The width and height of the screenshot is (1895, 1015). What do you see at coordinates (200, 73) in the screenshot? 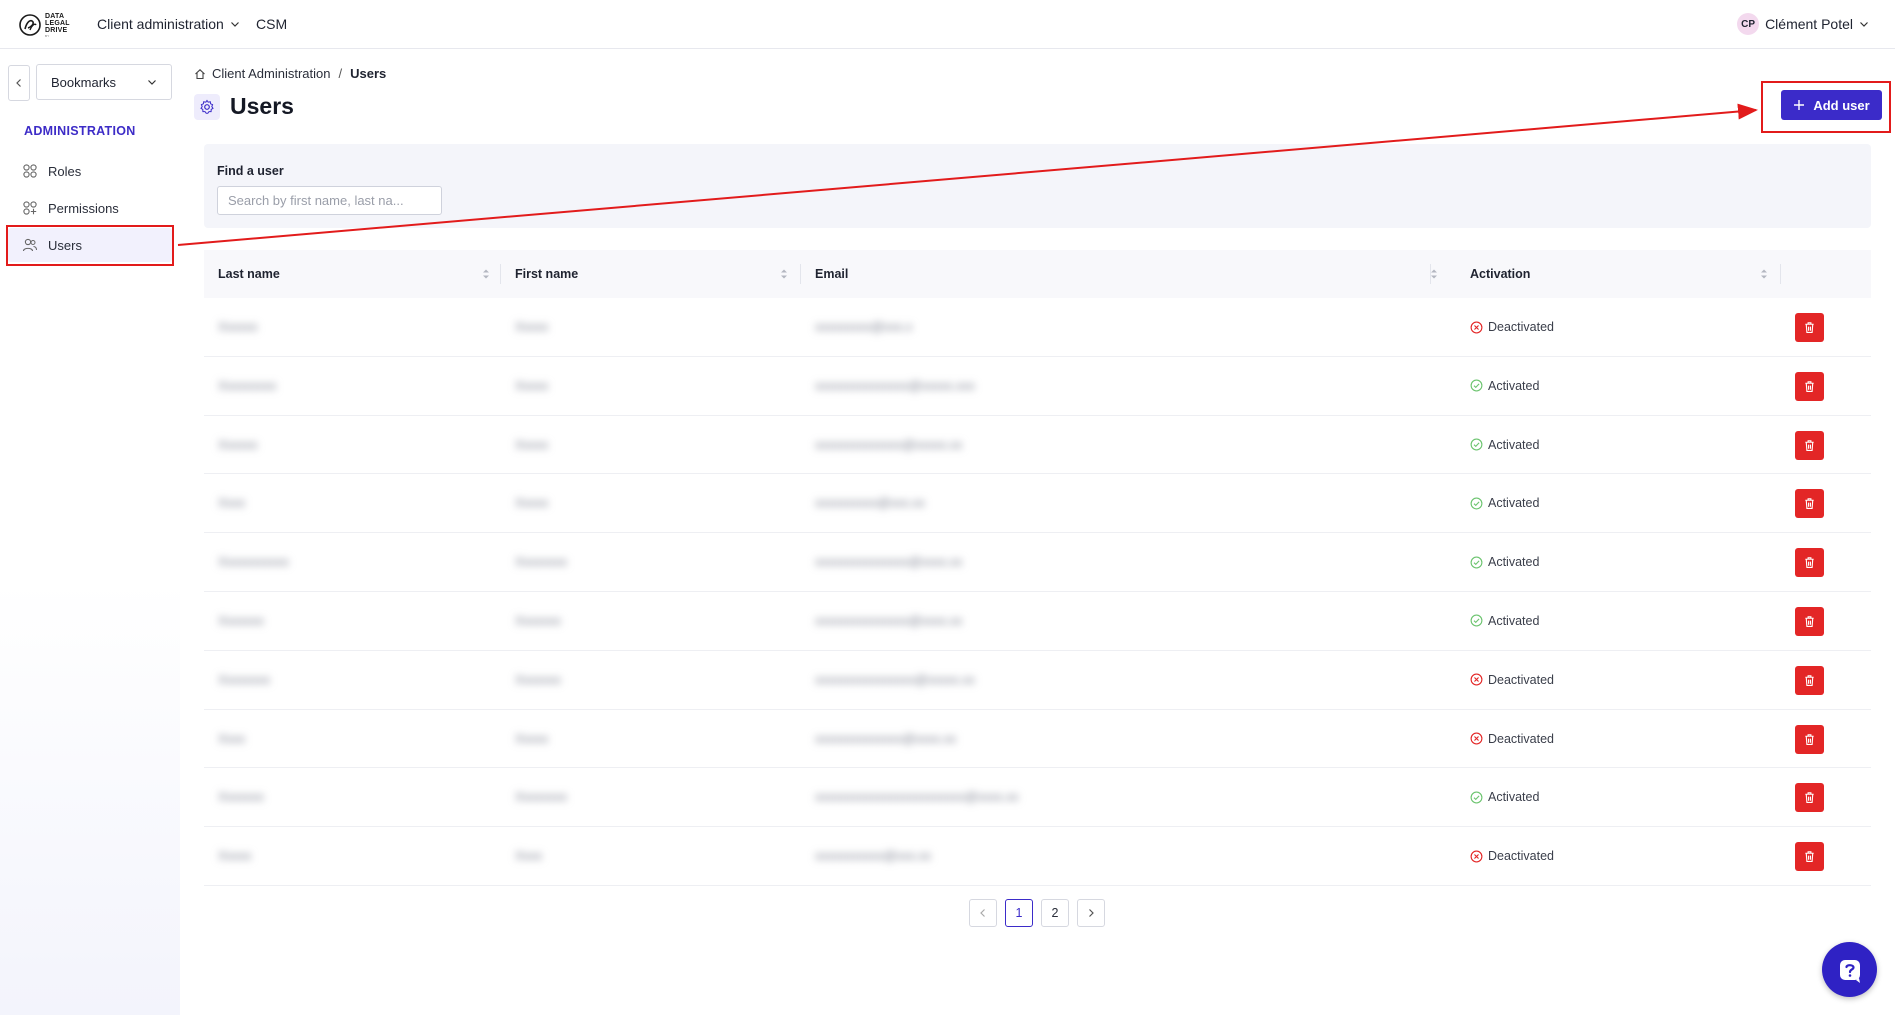
I see `home-icon` at bounding box center [200, 73].